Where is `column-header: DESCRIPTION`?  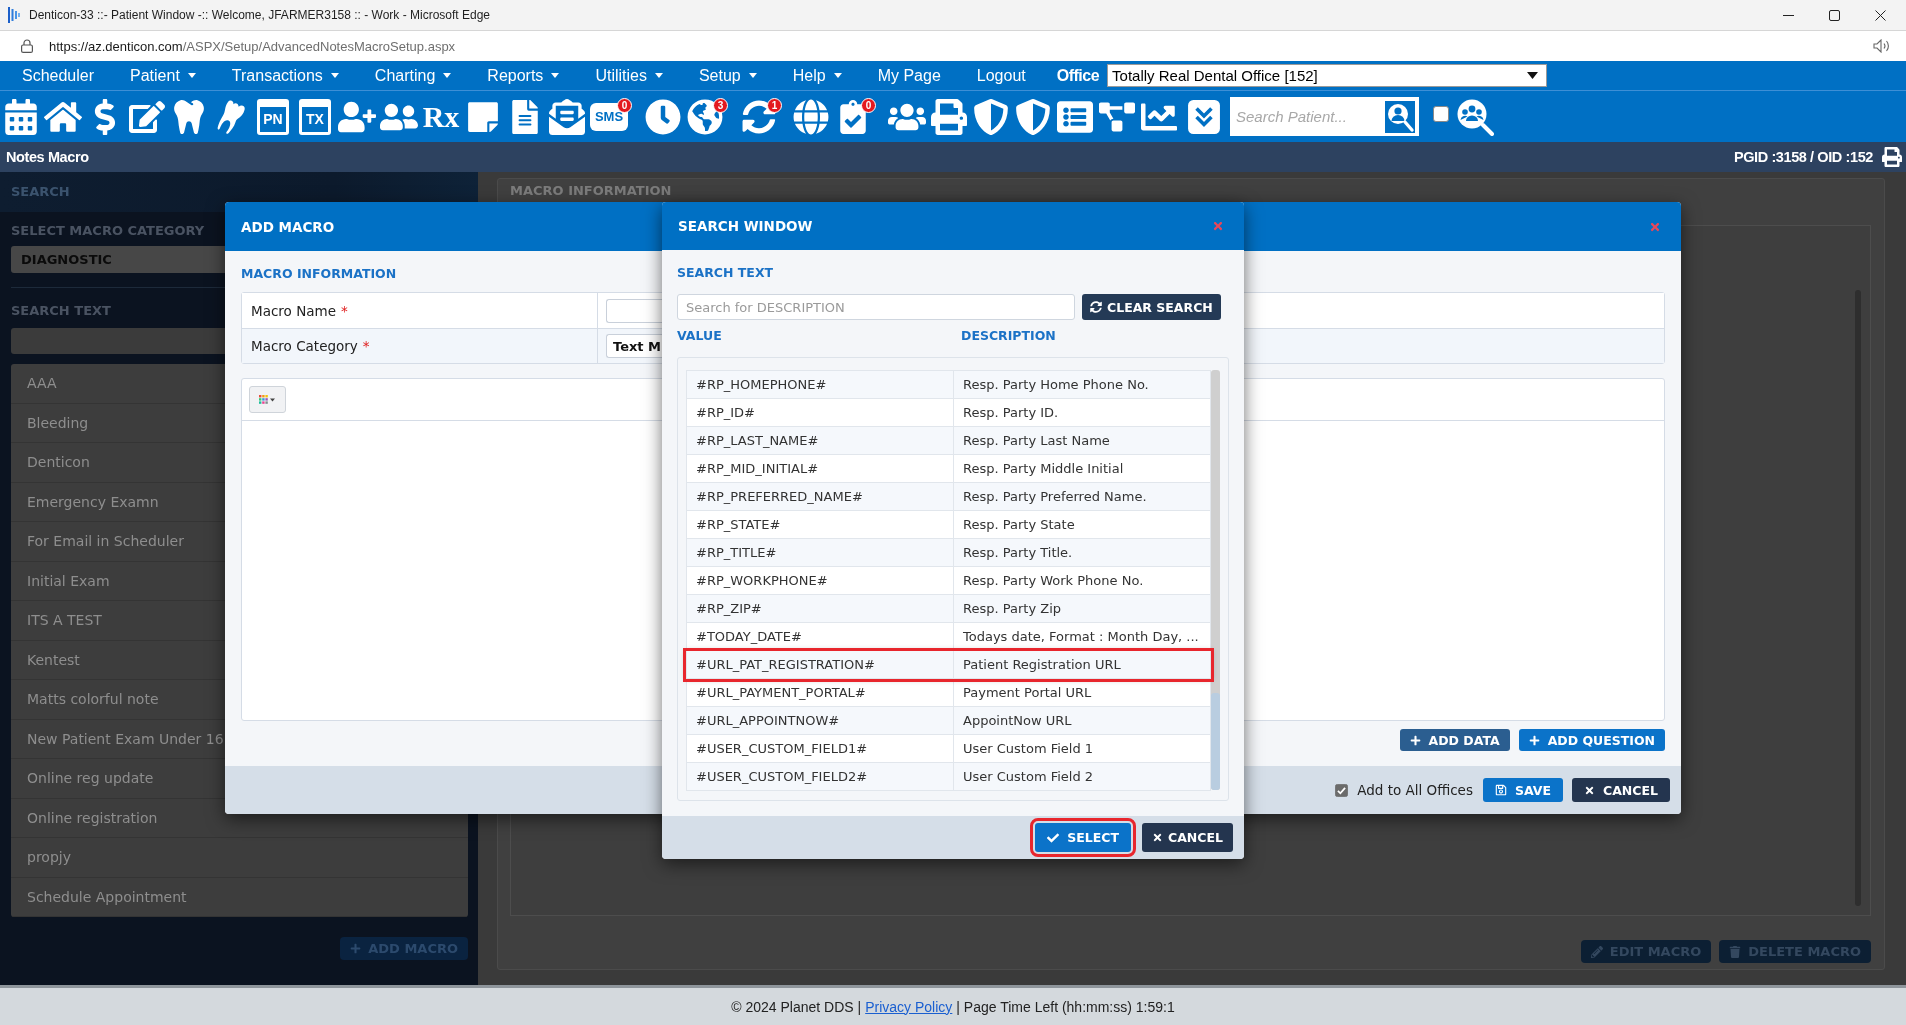 column-header: DESCRIPTION is located at coordinates (1008, 336).